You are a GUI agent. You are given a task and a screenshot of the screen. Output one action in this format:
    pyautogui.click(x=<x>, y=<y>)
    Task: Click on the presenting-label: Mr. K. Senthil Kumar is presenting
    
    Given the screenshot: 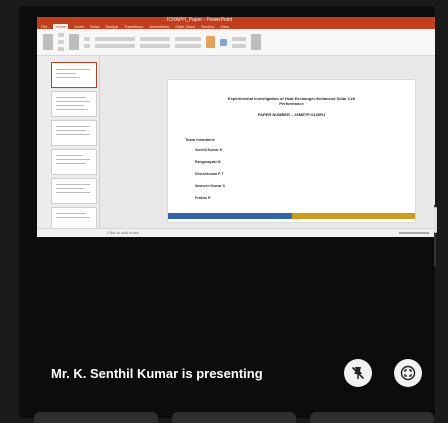 What is the action you would take?
    pyautogui.click(x=157, y=373)
    